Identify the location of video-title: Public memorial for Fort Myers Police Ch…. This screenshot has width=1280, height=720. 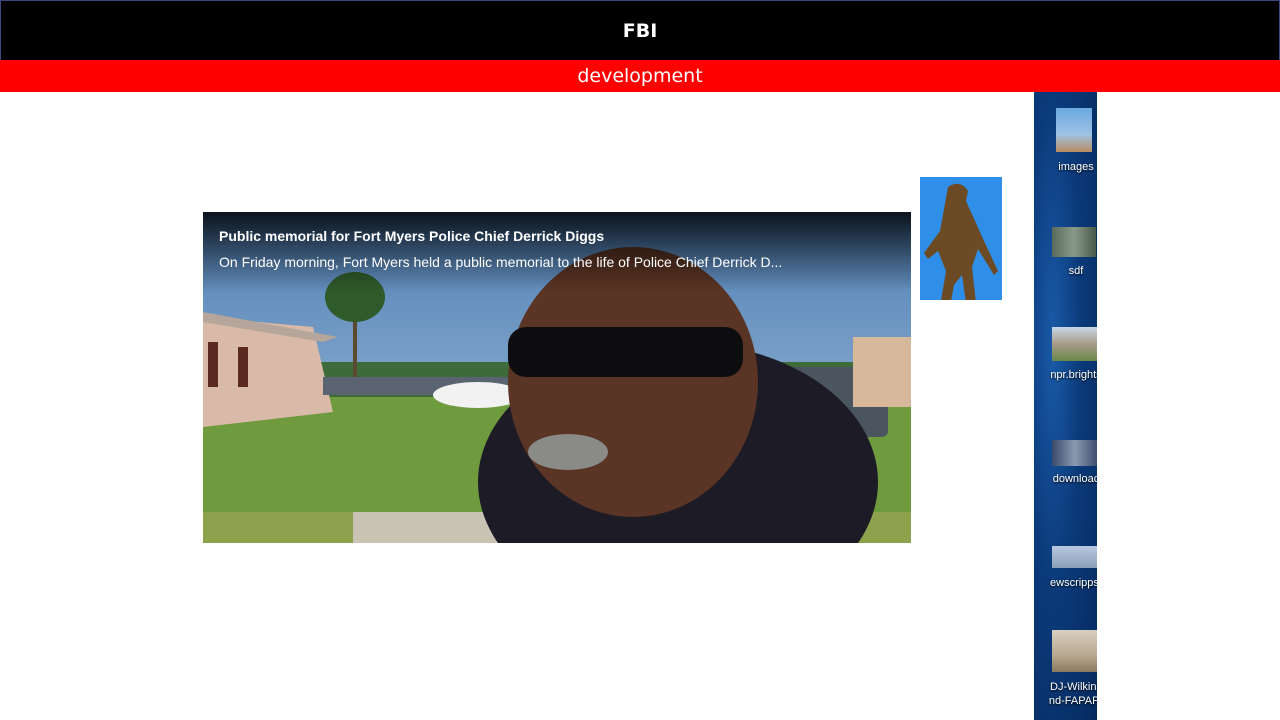
(411, 236).